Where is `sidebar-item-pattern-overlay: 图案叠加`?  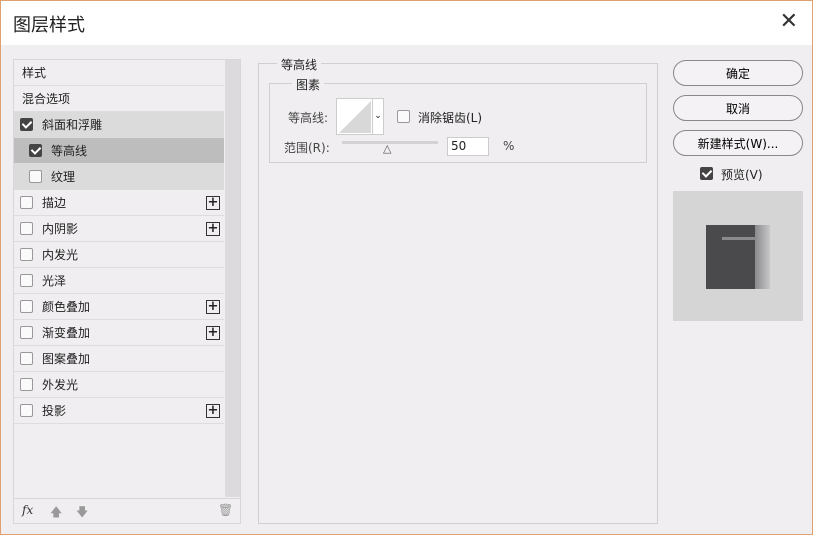
sidebar-item-pattern-overlay: 图案叠加 is located at coordinates (119, 359).